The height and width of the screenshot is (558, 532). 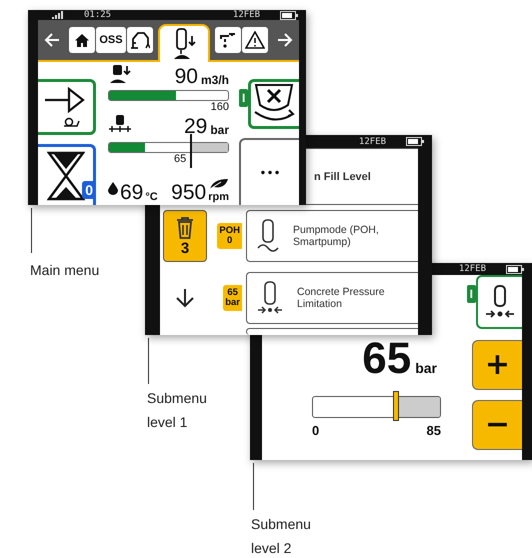 I want to click on pressure-value: 29, so click(x=196, y=127).